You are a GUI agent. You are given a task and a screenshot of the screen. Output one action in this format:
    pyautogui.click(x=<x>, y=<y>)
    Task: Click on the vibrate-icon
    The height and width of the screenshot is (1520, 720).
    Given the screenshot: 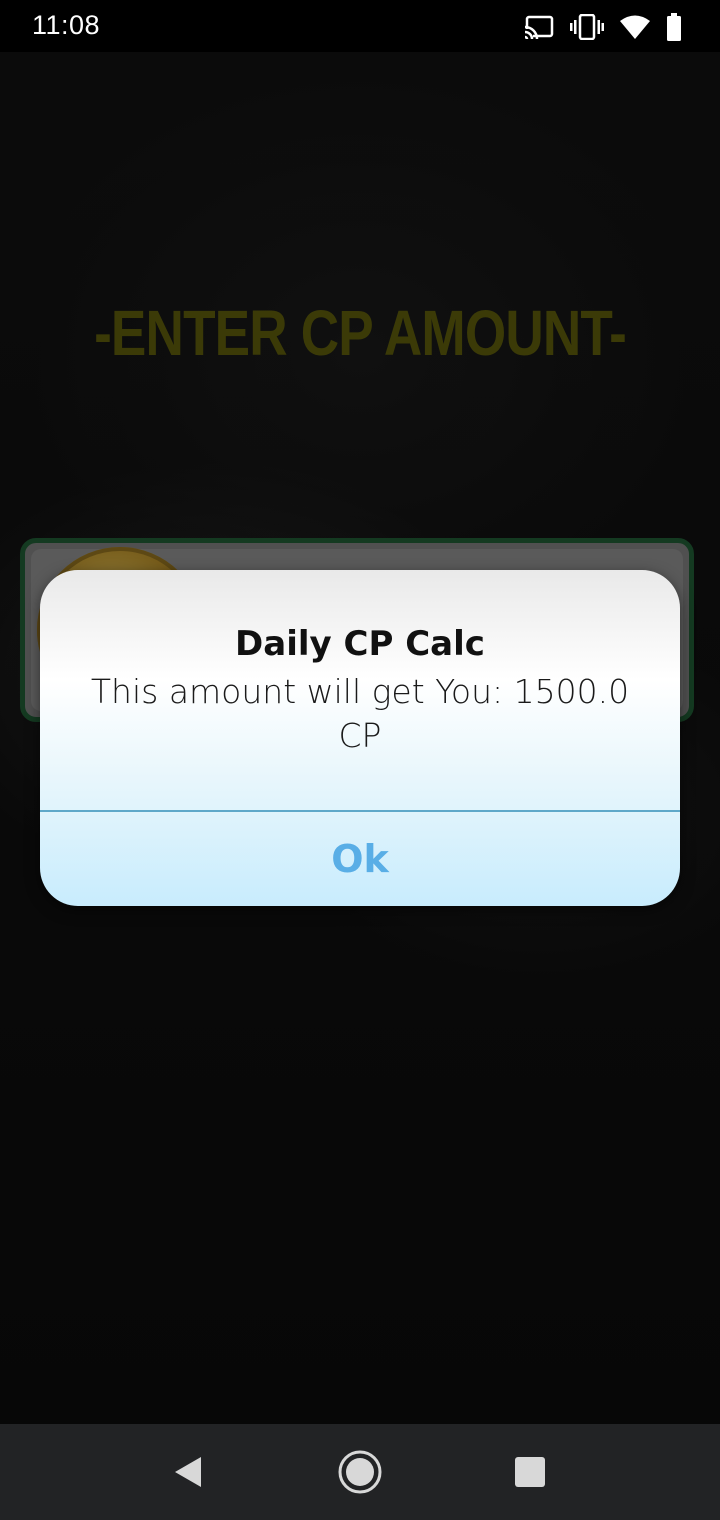 What is the action you would take?
    pyautogui.click(x=587, y=27)
    